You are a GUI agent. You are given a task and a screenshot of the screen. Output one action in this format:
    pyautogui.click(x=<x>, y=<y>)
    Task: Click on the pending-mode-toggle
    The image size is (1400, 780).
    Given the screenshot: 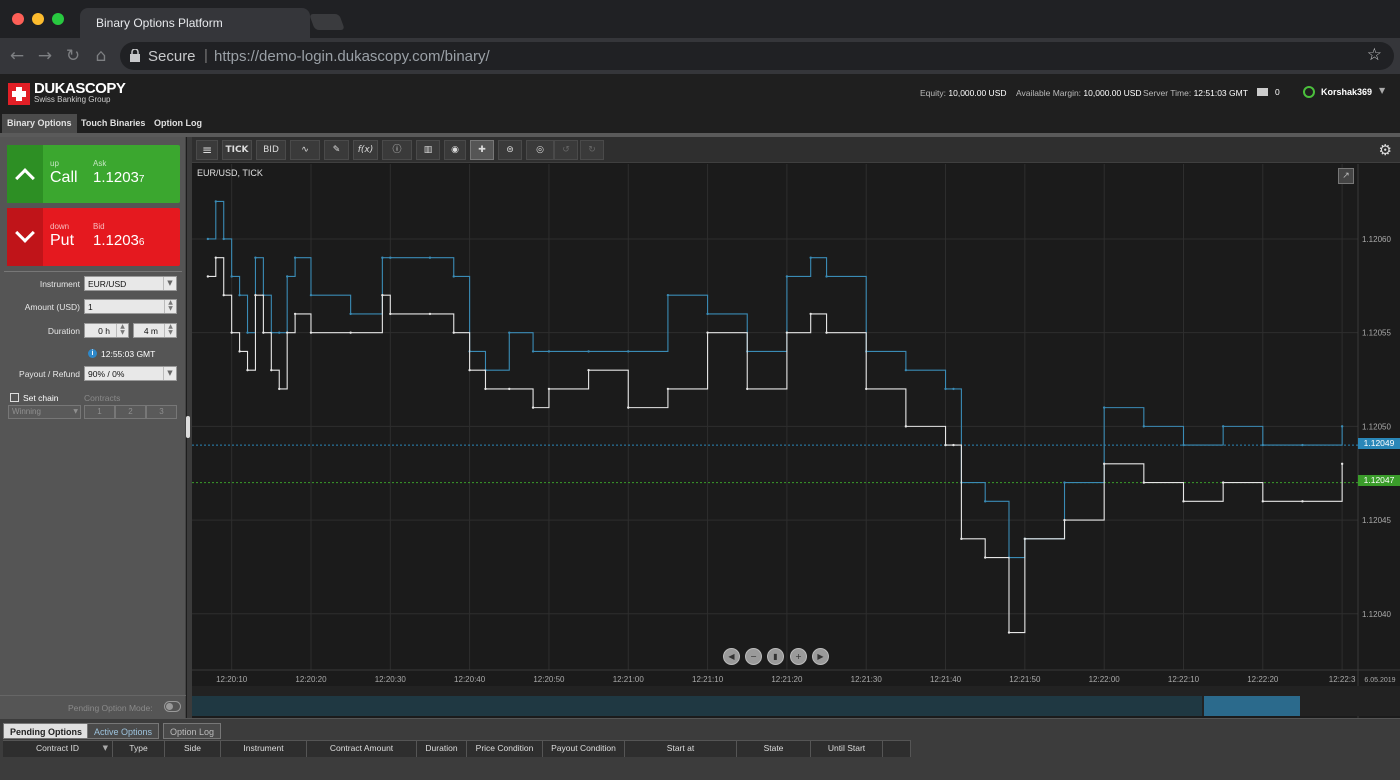 What is the action you would take?
    pyautogui.click(x=172, y=706)
    